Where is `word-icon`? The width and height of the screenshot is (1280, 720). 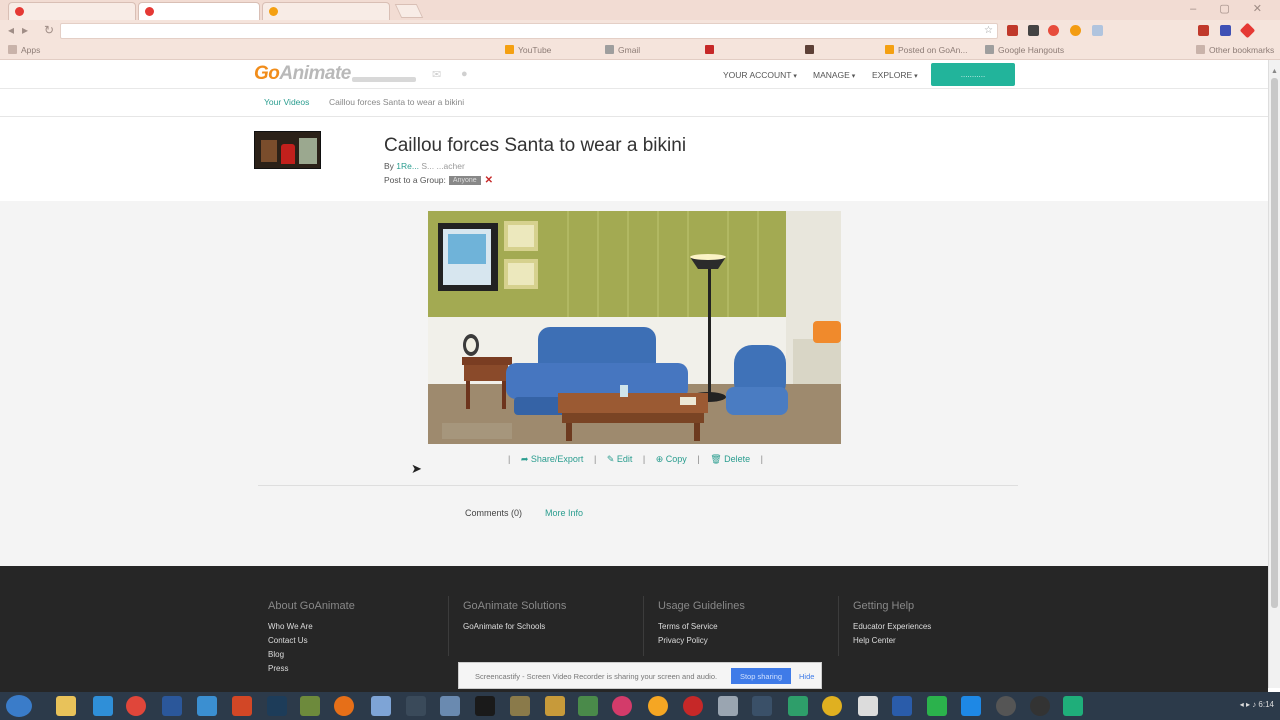
word-icon is located at coordinates (172, 706).